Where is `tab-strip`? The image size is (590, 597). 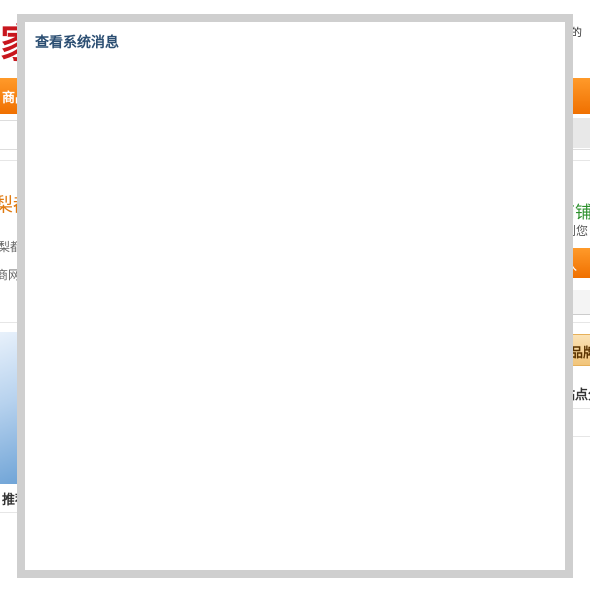 tab-strip is located at coordinates (581, 302).